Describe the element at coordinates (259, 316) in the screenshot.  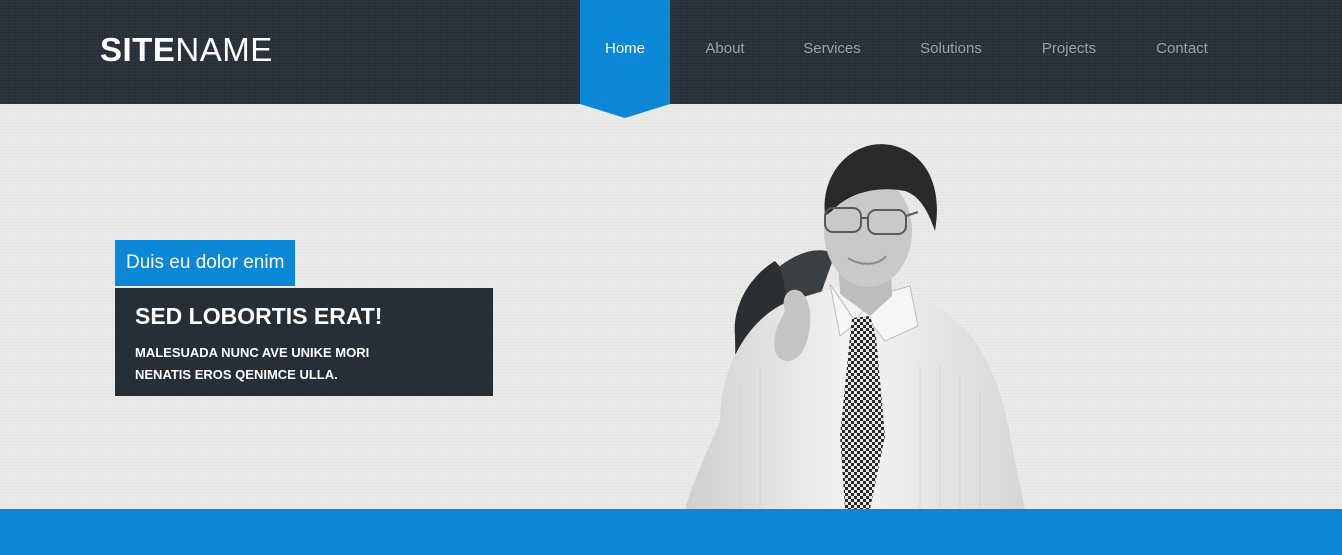
I see `hero-title: SED LOBORTIS ERAT!` at that location.